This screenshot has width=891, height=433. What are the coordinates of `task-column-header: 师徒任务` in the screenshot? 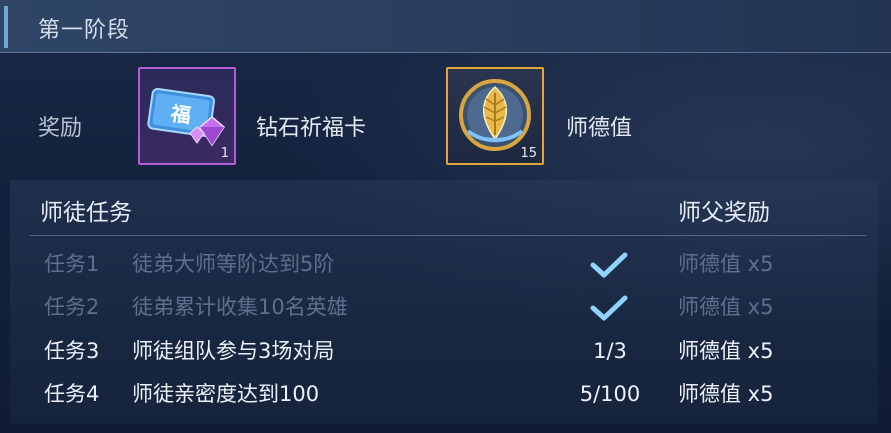 It's located at (86, 213).